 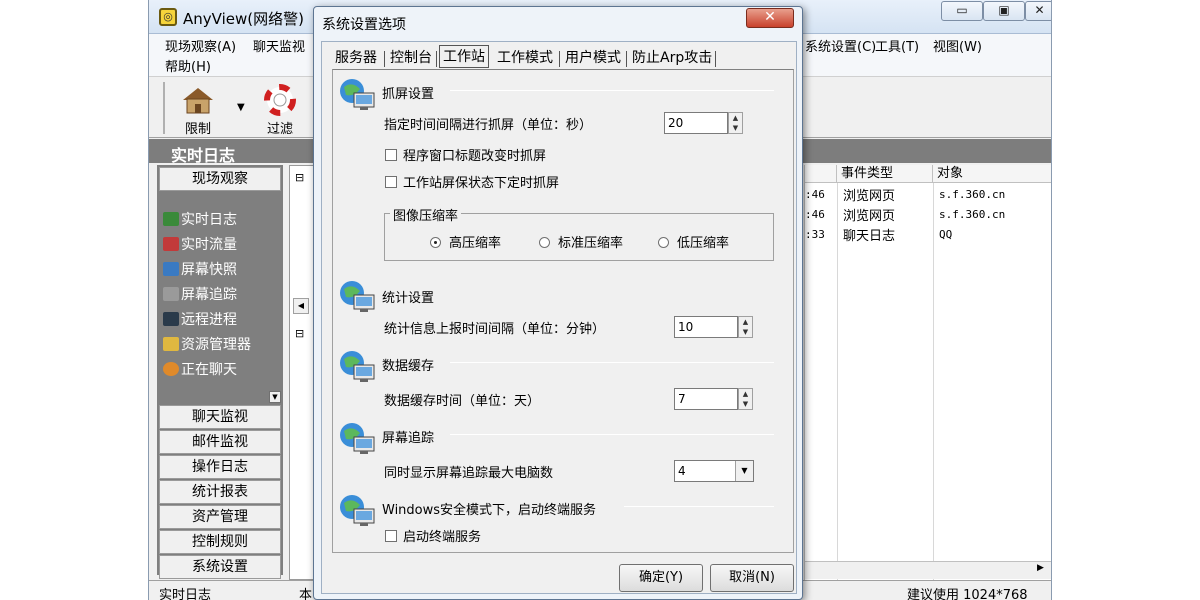 What do you see at coordinates (275, 397) in the screenshot?
I see `sidebar-scroll-down-icon: ▼` at bounding box center [275, 397].